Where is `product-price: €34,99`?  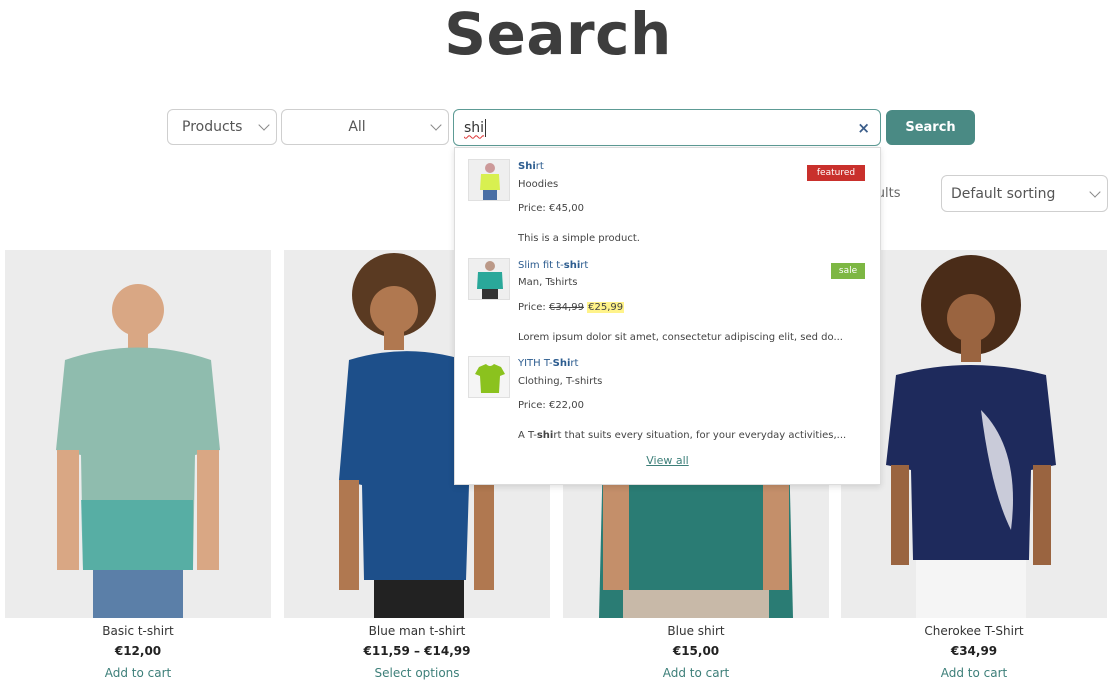
product-price: €34,99 is located at coordinates (974, 651).